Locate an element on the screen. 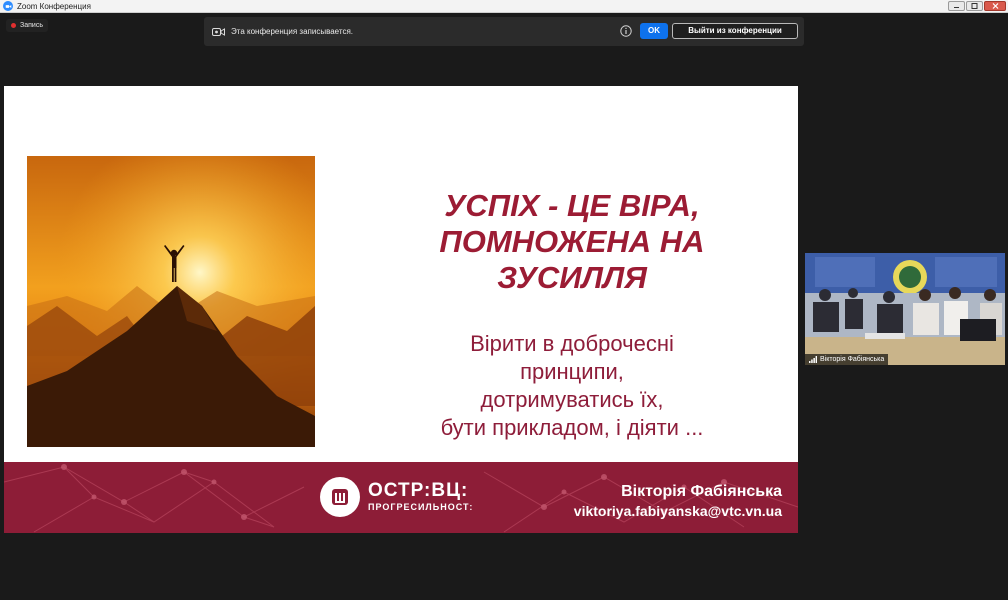 This screenshot has width=1008, height=600. logo-subtitle: ПРОГРЕСИЛЬНОСТ: is located at coordinates (421, 507).